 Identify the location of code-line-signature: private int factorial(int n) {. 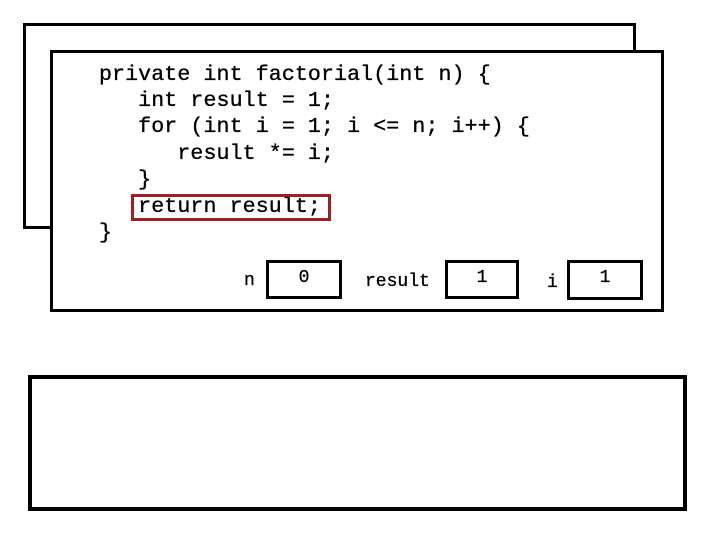
(295, 75).